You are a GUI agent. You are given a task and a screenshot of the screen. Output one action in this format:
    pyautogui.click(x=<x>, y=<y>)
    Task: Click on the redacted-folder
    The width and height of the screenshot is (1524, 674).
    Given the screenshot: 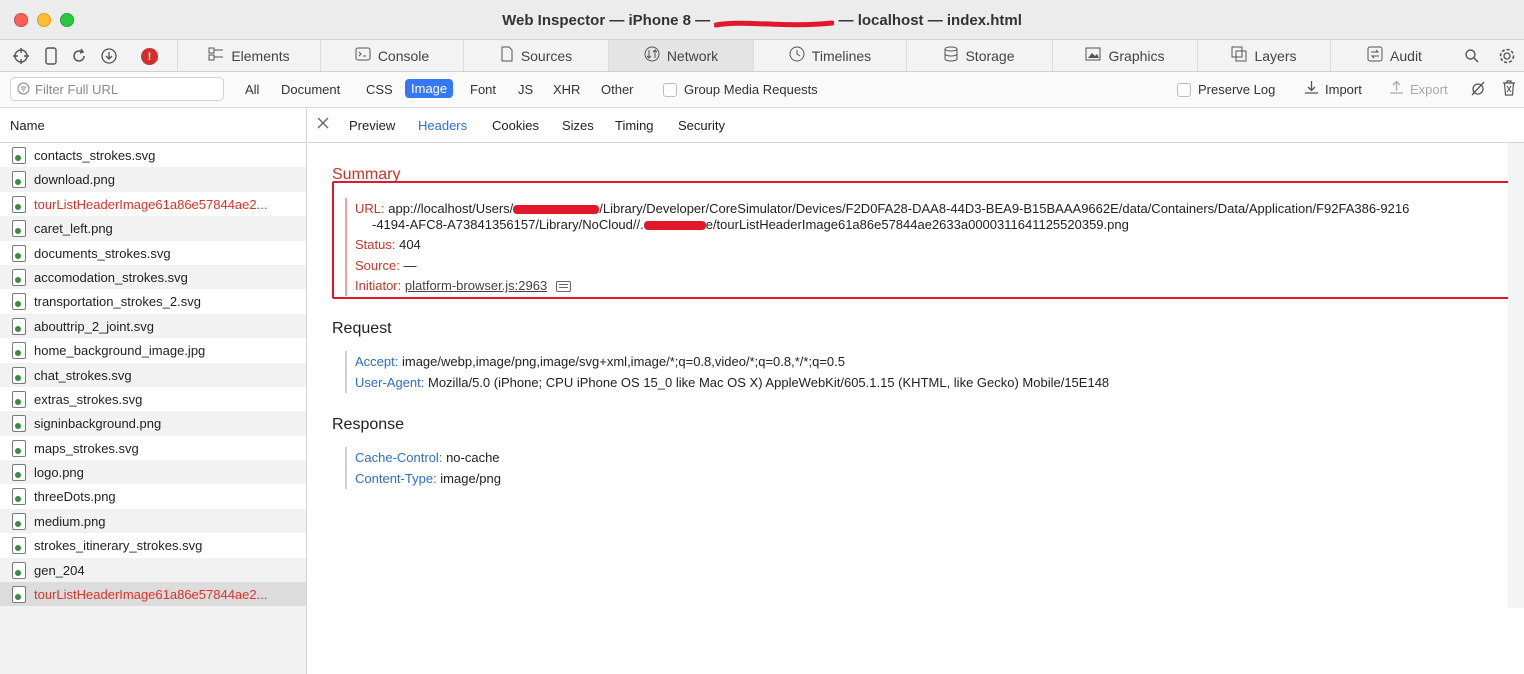 What is the action you would take?
    pyautogui.click(x=674, y=226)
    